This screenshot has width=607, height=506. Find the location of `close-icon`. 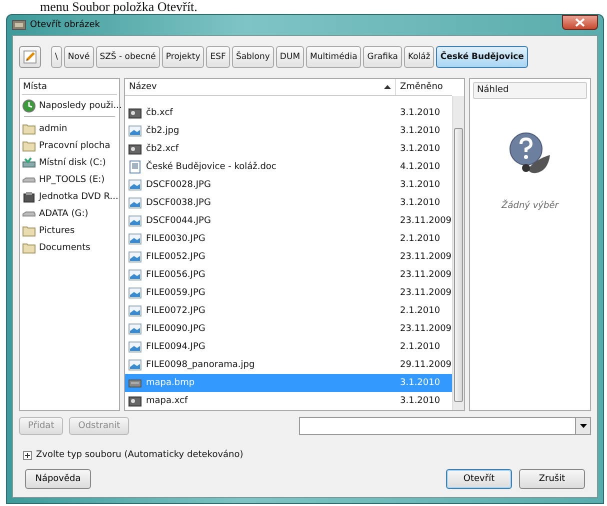

close-icon is located at coordinates (580, 22).